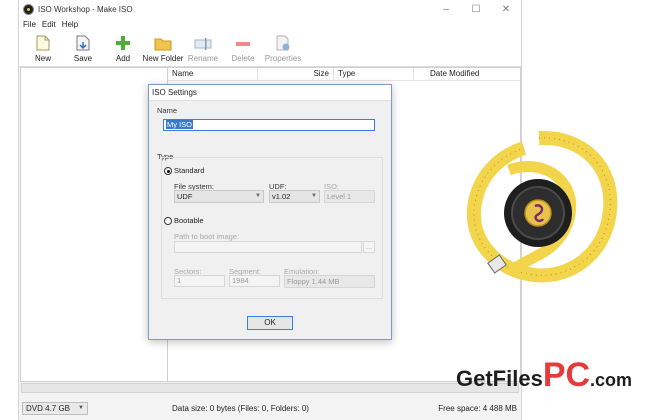 The height and width of the screenshot is (420, 671). I want to click on new-folder-button: New Folder, so click(163, 48).